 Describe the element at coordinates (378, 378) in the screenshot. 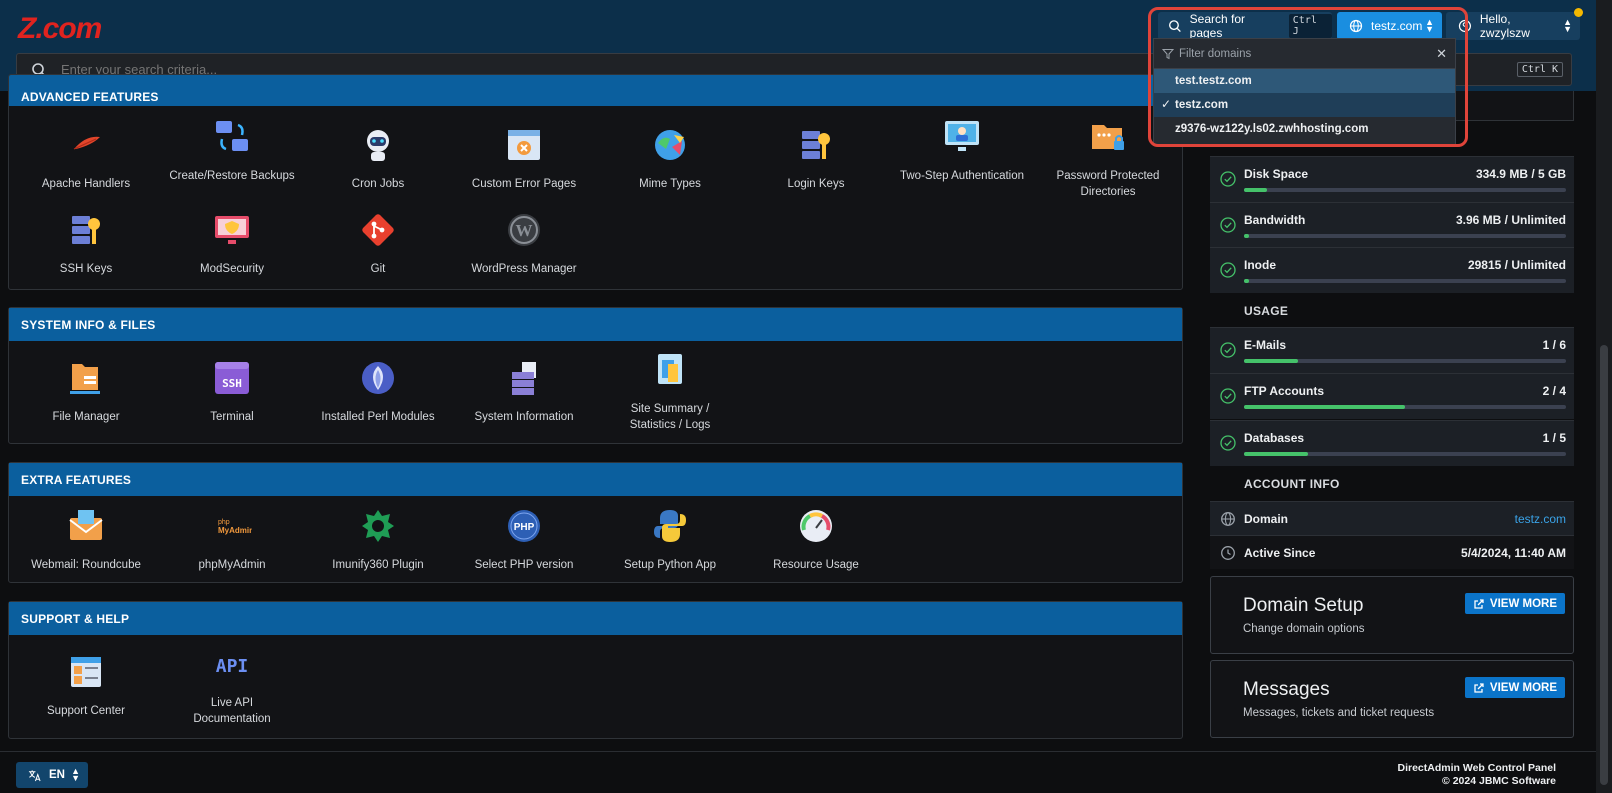

I see `perl-onion-icon` at that location.